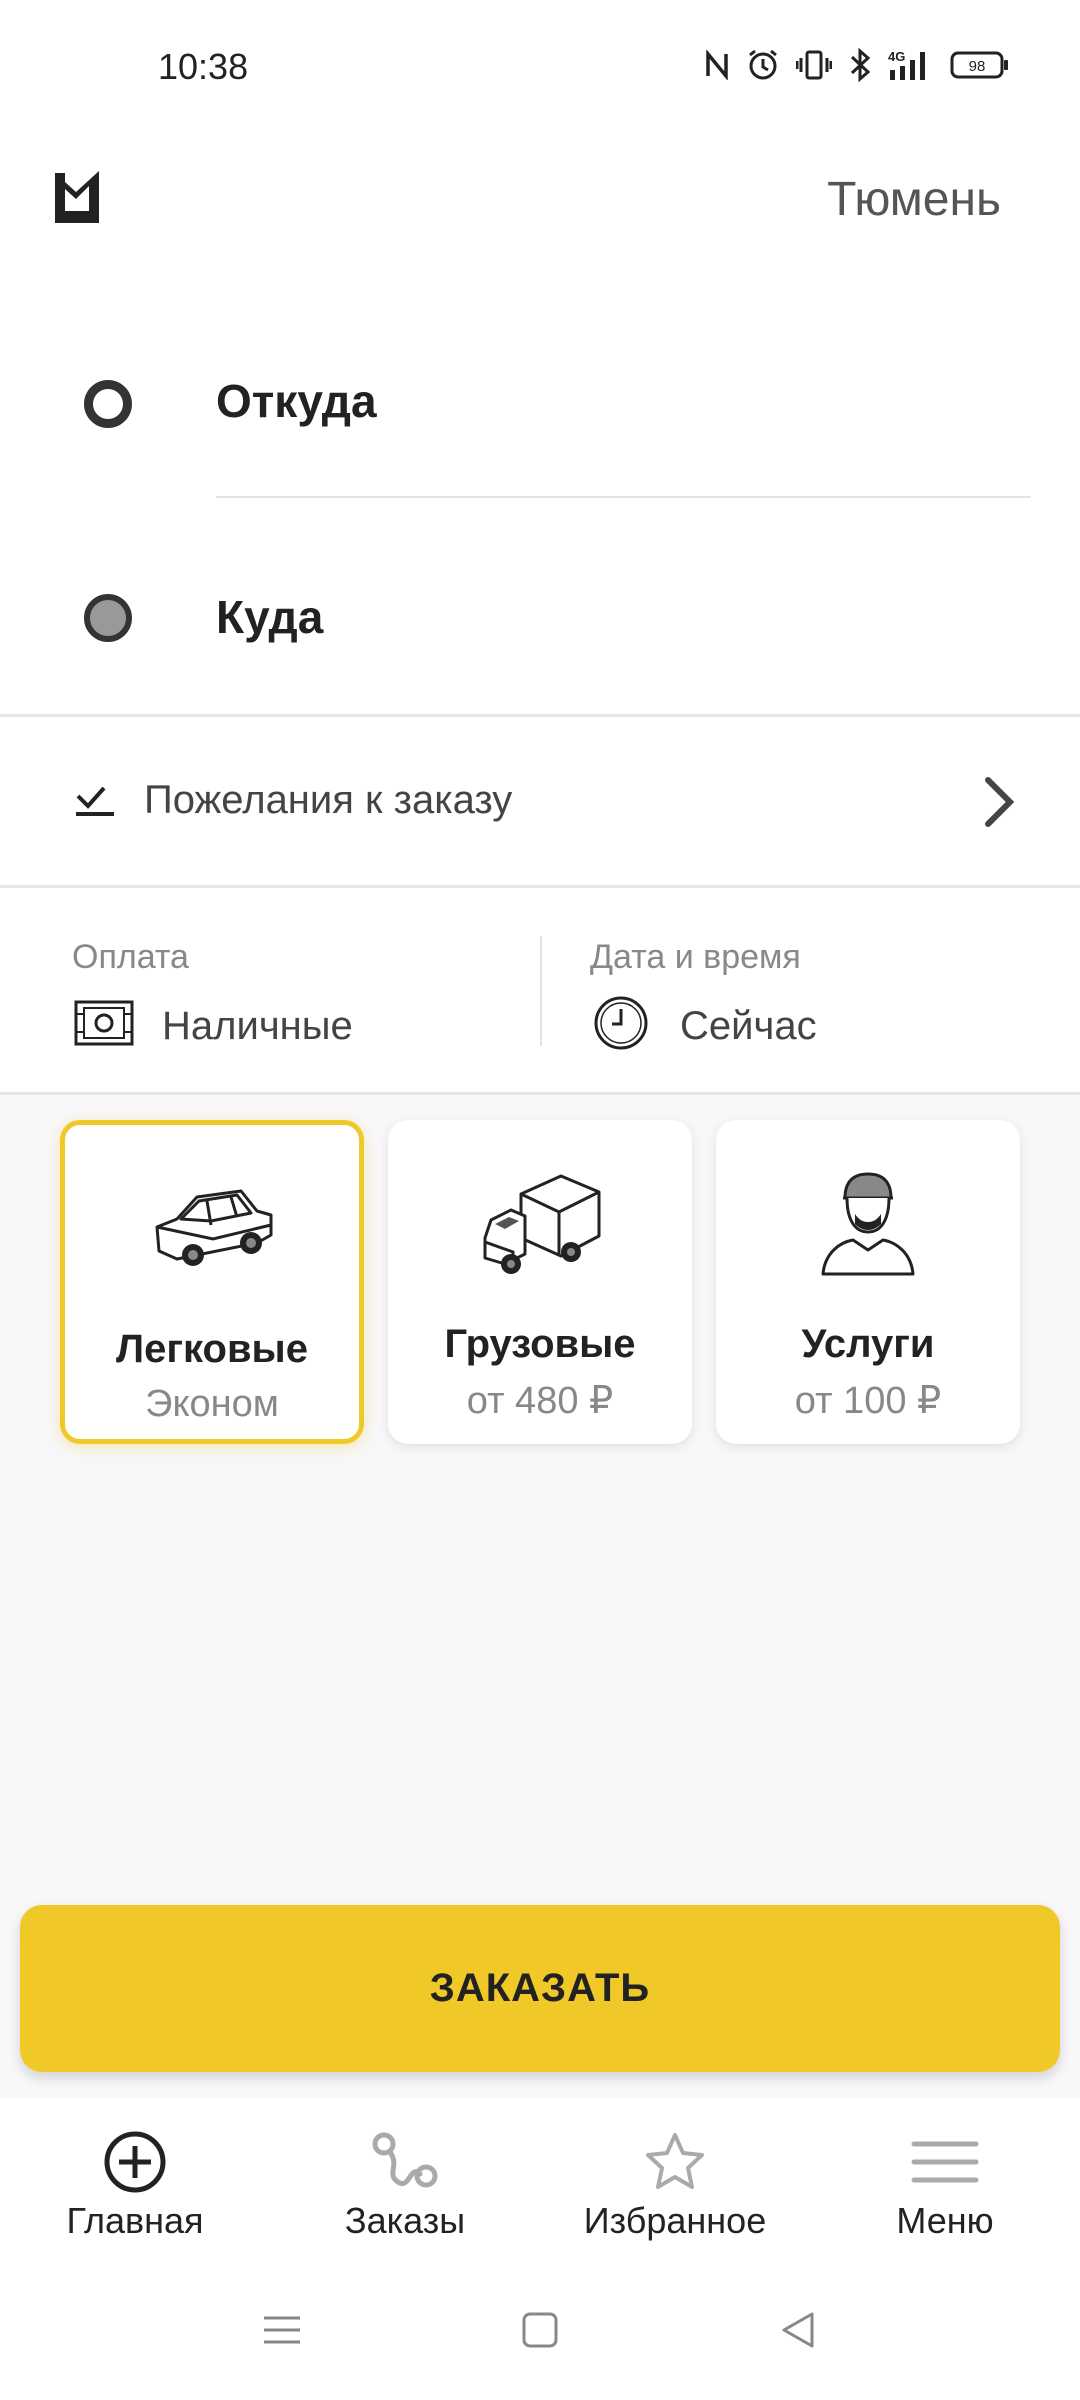  I want to click on svg-text: 4G, so click(896, 56).